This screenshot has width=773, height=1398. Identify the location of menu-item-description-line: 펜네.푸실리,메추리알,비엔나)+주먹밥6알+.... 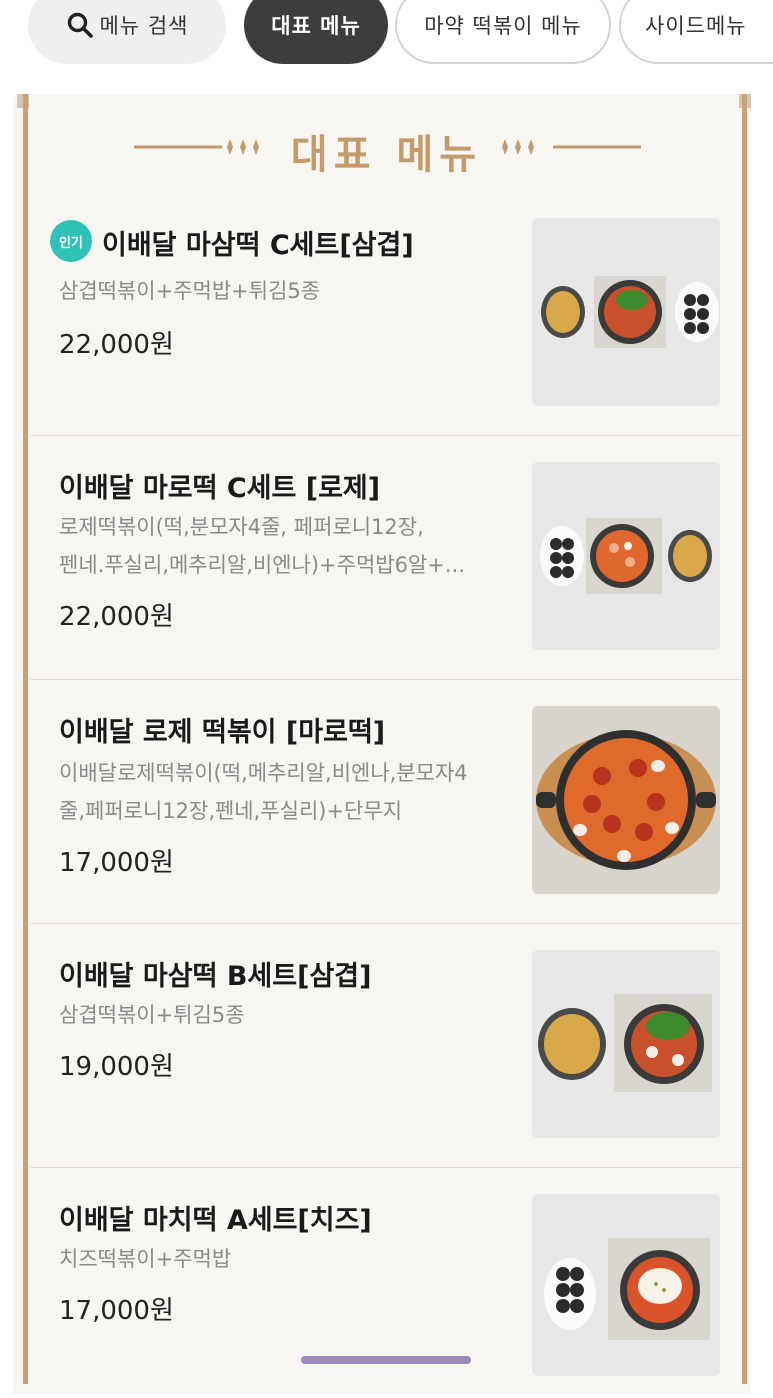
(262, 565).